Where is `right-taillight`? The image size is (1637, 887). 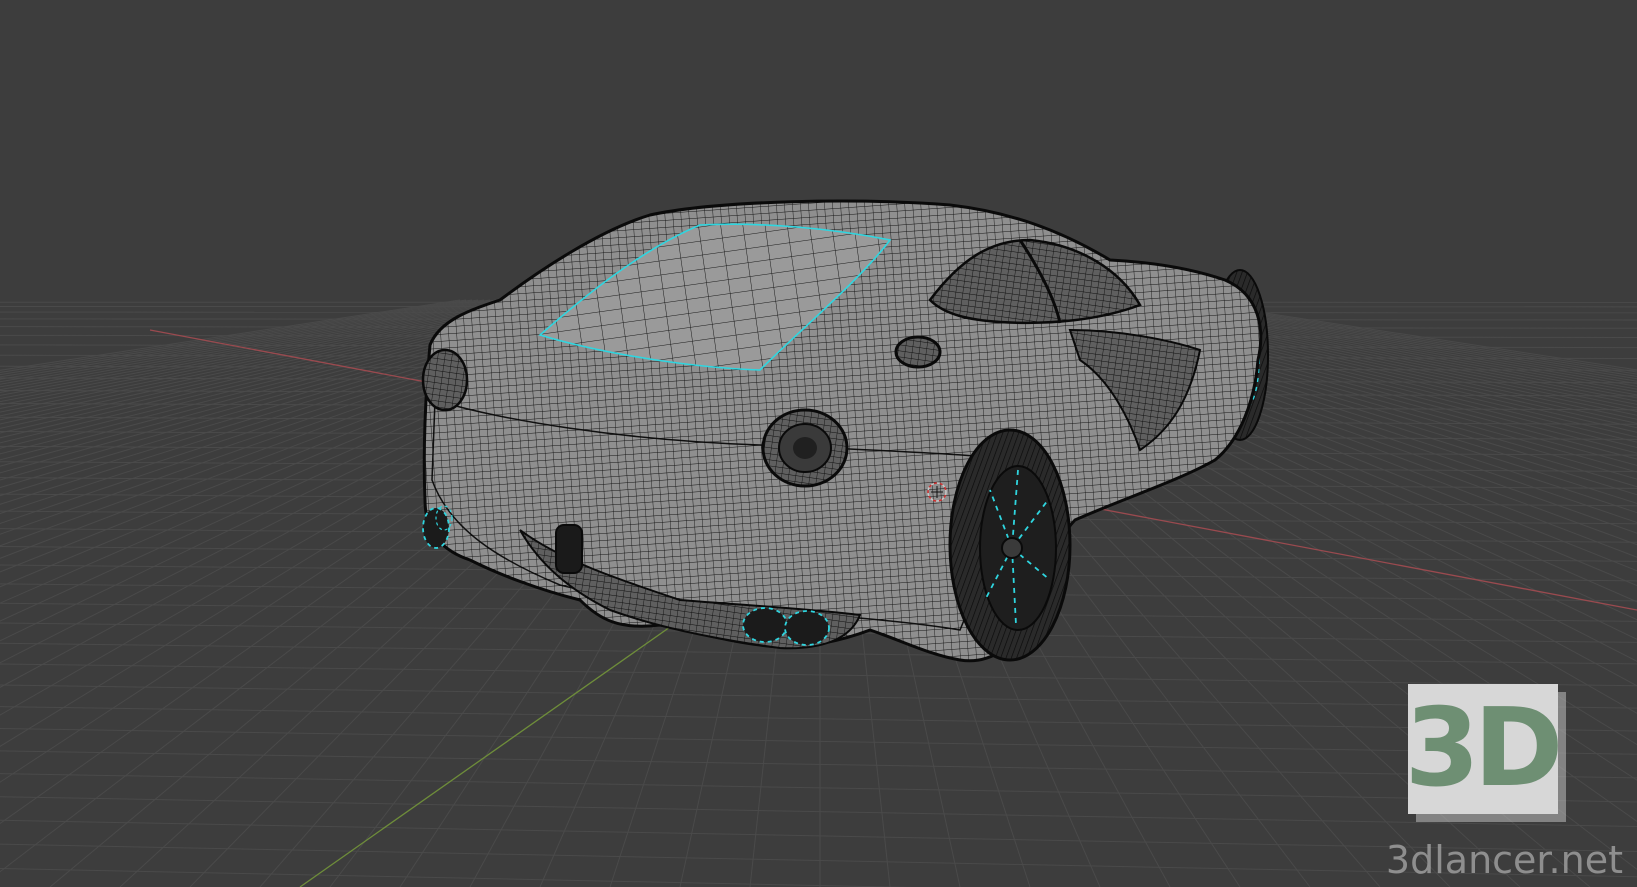 right-taillight is located at coordinates (805, 448).